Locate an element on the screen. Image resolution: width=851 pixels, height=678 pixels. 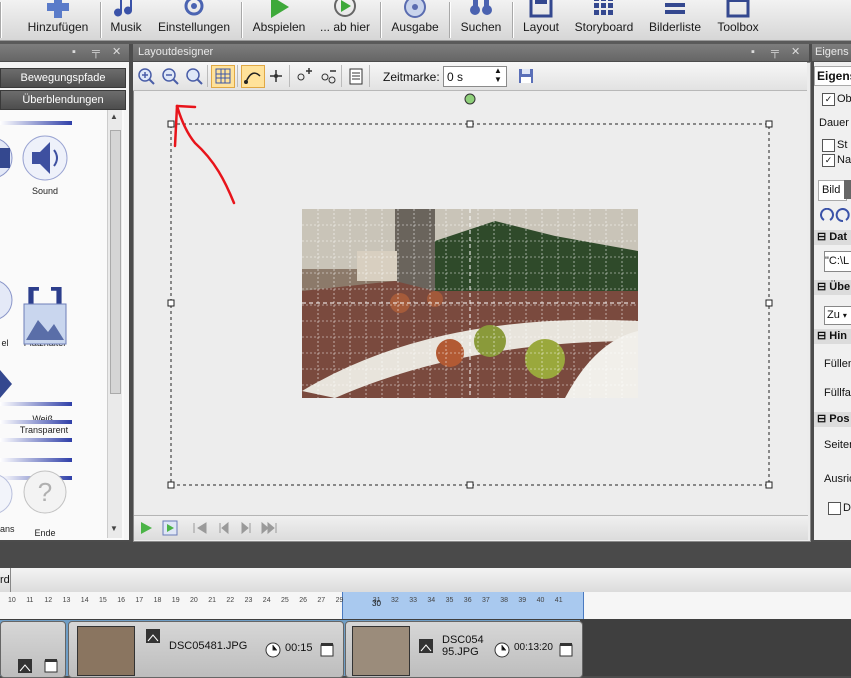
abspielen-button: Abspielen is located at coordinates (279, 20).